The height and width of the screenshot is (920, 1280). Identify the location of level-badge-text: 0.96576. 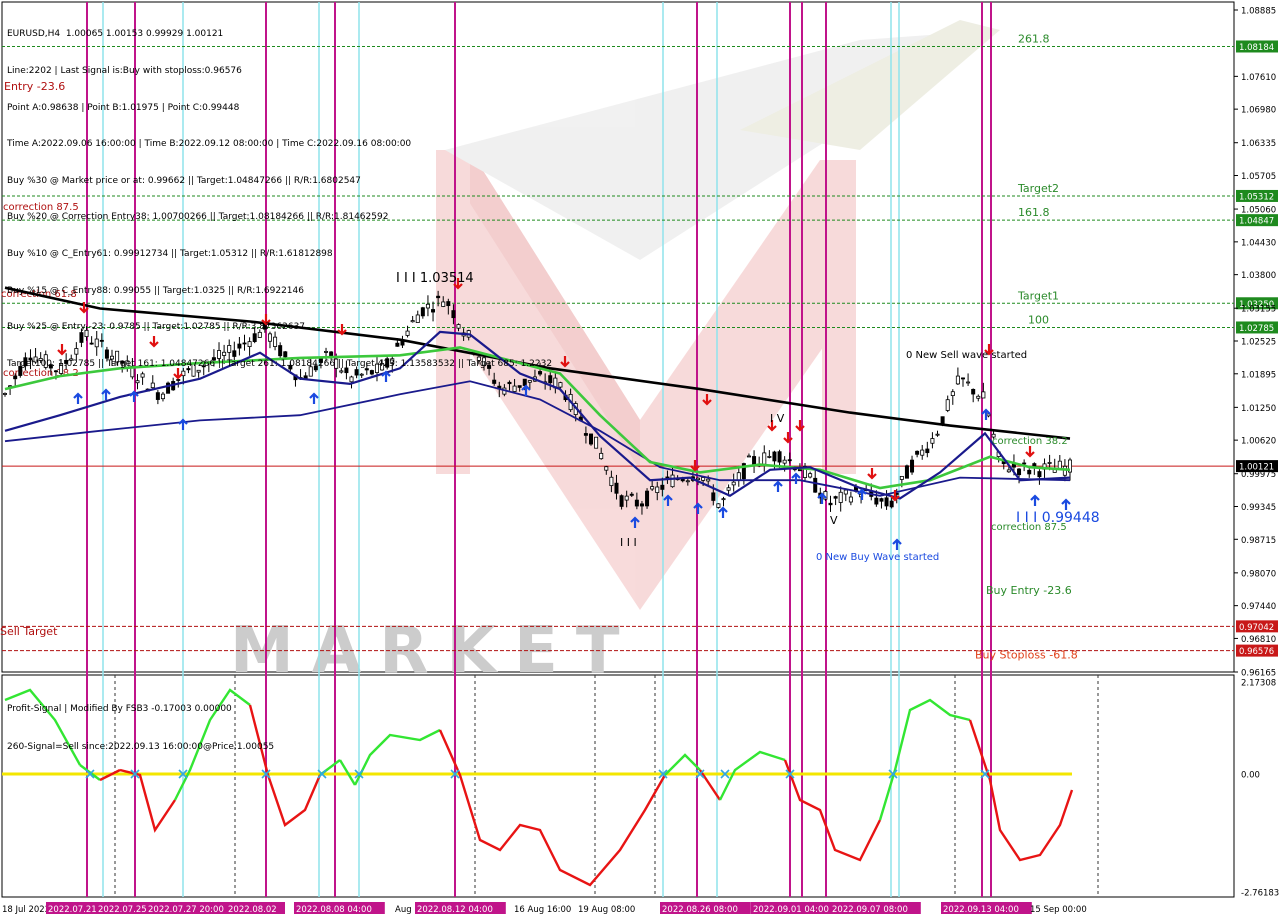
(1256, 652).